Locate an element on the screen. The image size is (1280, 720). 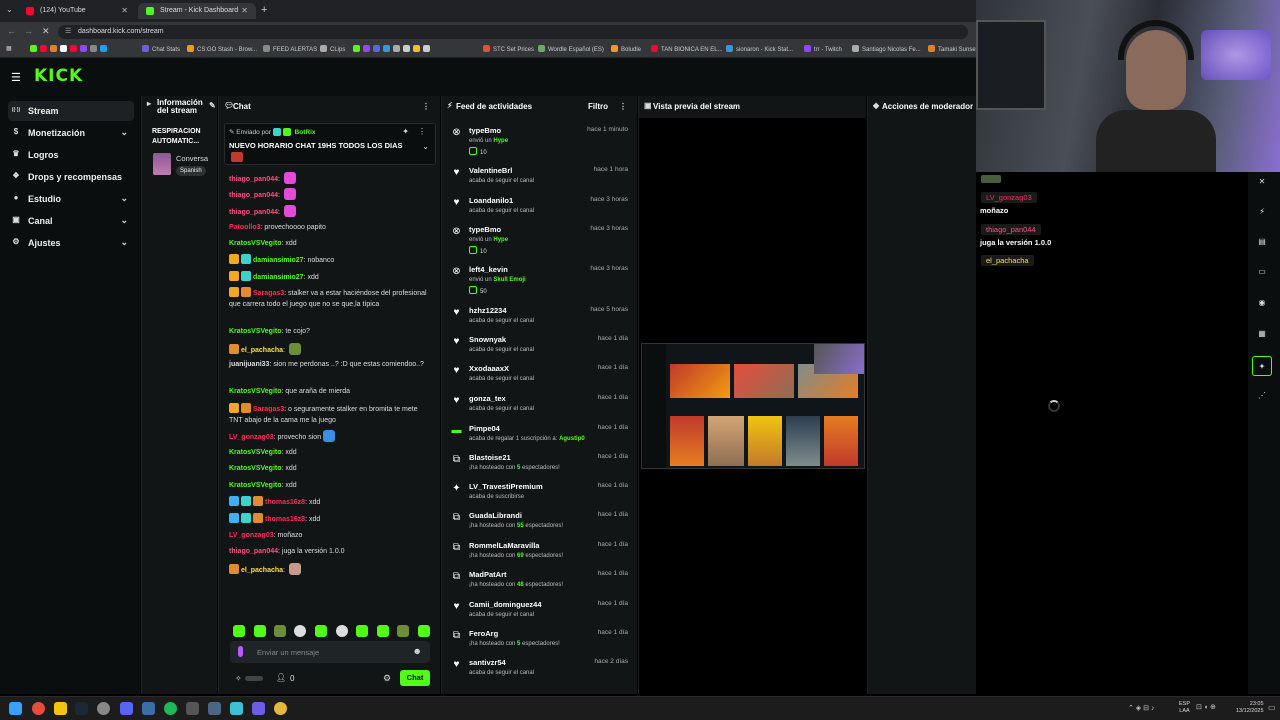
activity-item: ⊗ typeBmo hace 3 horas envió un Hype 10 is located at coordinates (539, 242).